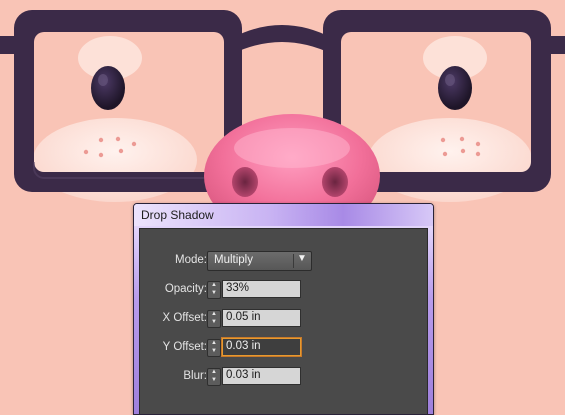 The width and height of the screenshot is (565, 415). What do you see at coordinates (195, 376) in the screenshot?
I see `blur-label: Blur:` at bounding box center [195, 376].